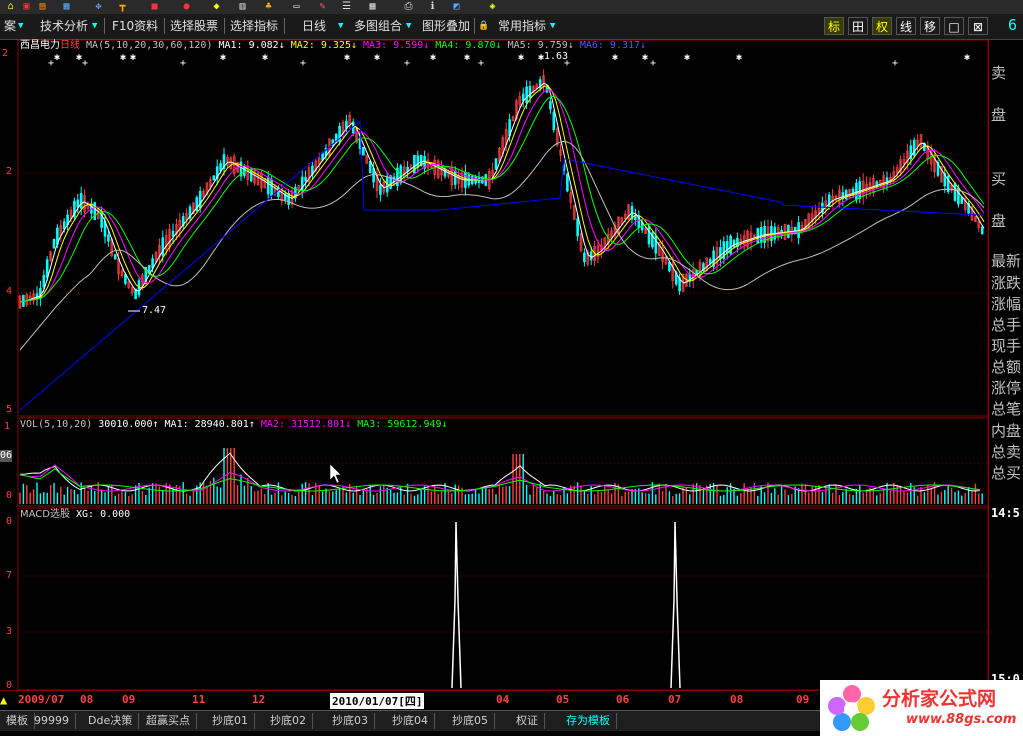  I want to click on time-tick: 04, so click(503, 699).